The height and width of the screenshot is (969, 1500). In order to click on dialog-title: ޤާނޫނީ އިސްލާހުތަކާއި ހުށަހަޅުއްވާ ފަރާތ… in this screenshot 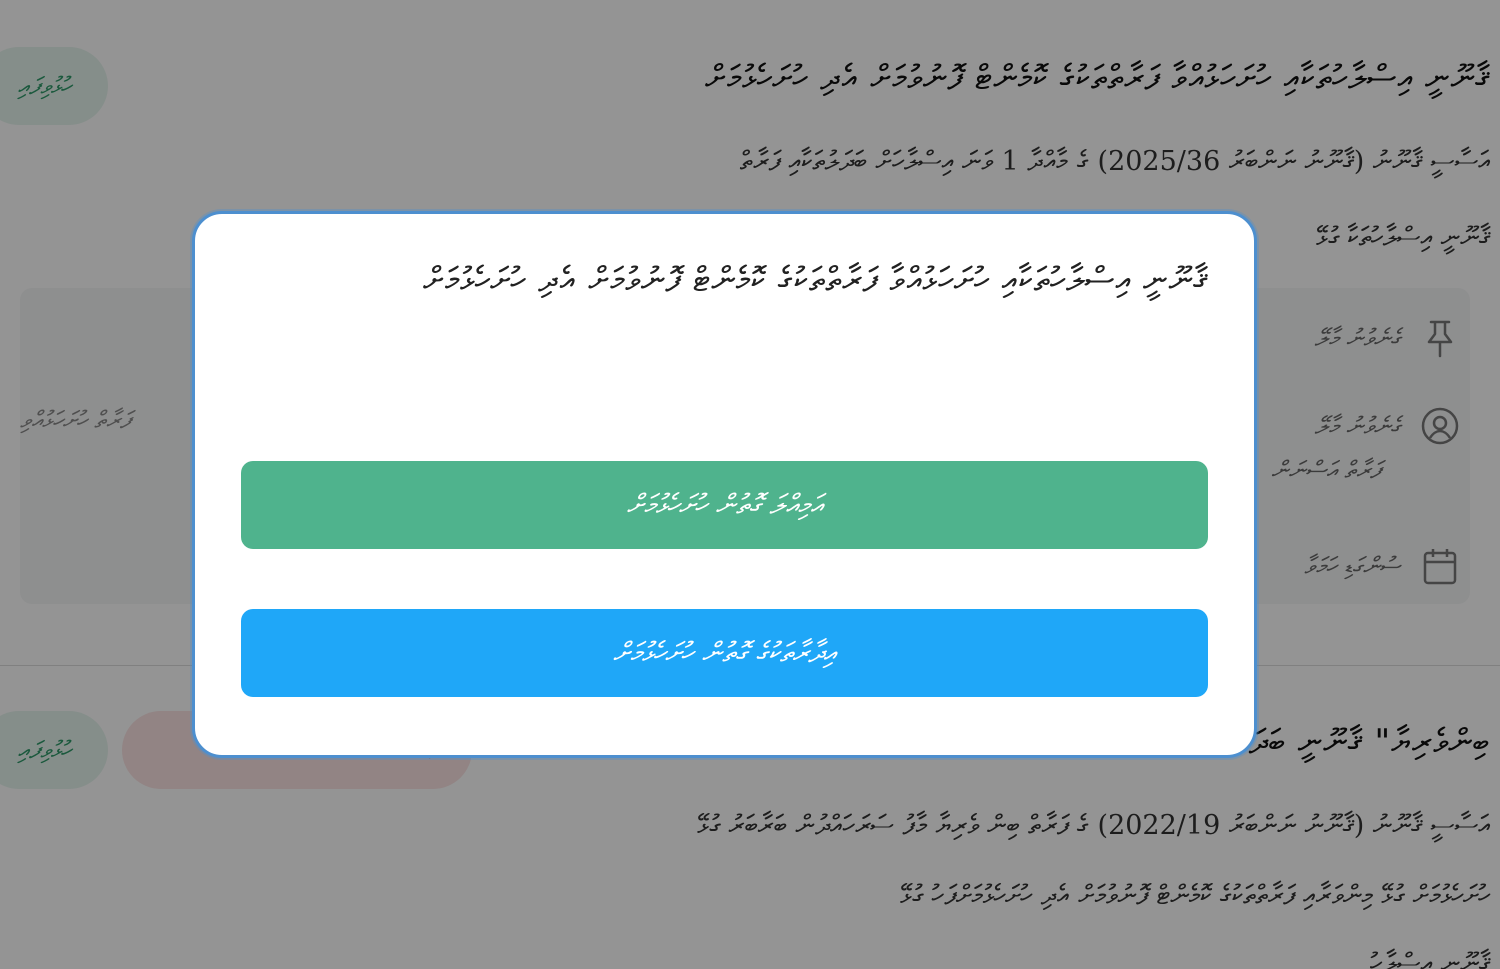, I will do `click(815, 280)`.